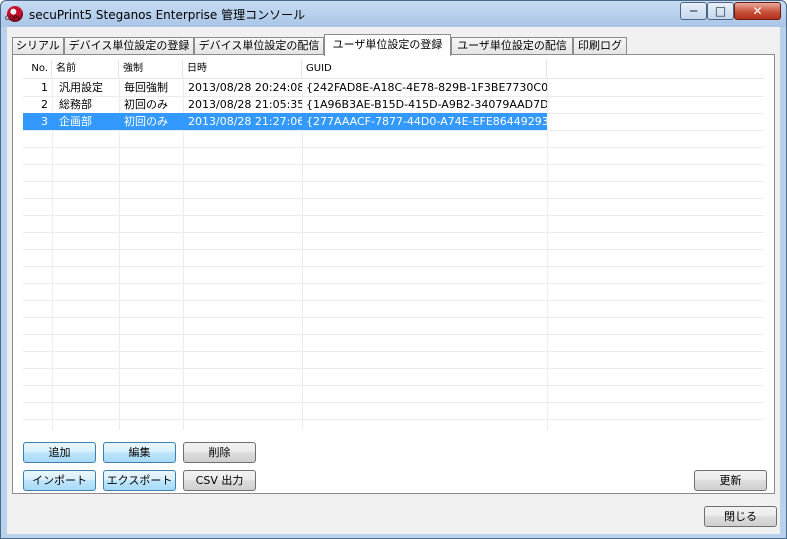  I want to click on column-header-name: 名前, so click(85, 69).